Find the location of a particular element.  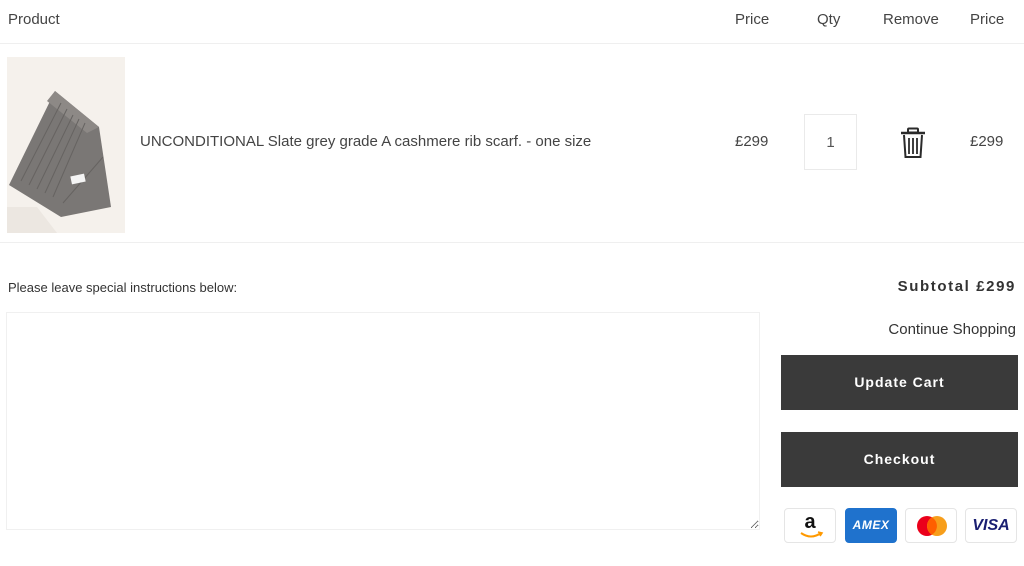

trash-icon is located at coordinates (913, 142).